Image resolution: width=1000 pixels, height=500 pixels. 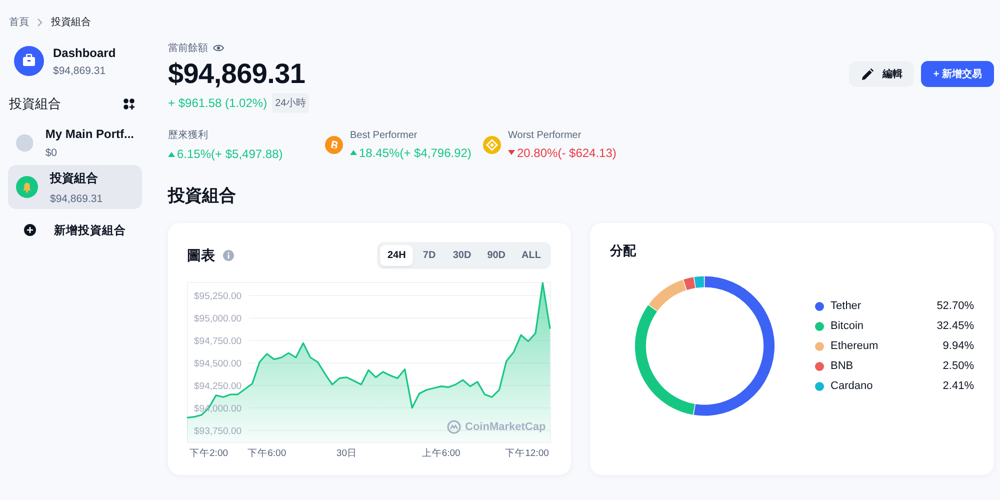 I want to click on y-axis-label: $94,750.00, so click(x=218, y=341).